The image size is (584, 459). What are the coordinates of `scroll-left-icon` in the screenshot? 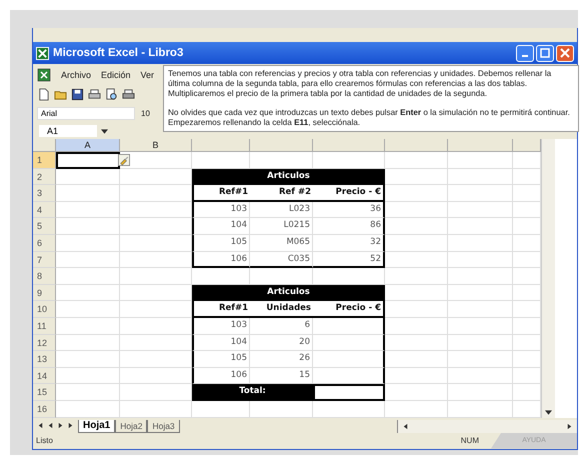 It's located at (405, 426).